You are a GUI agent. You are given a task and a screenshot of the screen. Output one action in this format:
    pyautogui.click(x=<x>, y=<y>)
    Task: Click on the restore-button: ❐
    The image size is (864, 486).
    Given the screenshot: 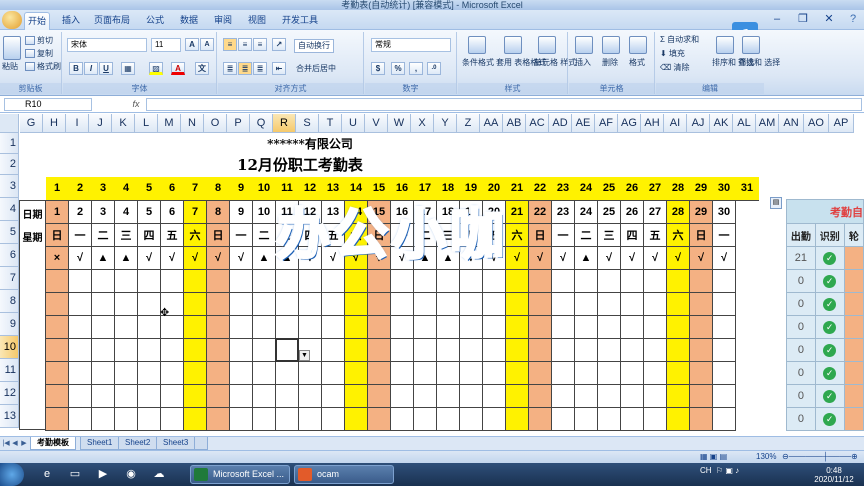 What is the action you would take?
    pyautogui.click(x=803, y=20)
    